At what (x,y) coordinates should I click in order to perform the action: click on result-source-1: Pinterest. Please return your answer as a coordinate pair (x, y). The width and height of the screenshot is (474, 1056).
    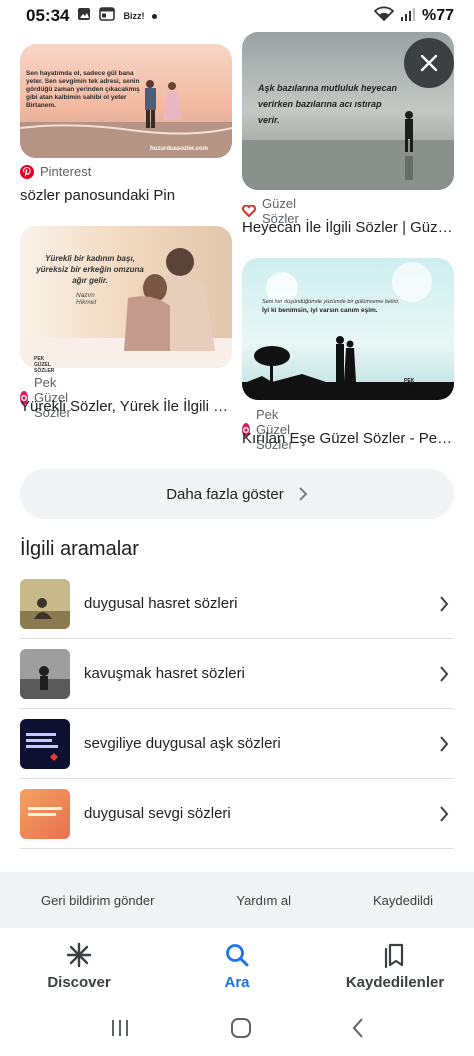
    Looking at the image, I should click on (55, 171).